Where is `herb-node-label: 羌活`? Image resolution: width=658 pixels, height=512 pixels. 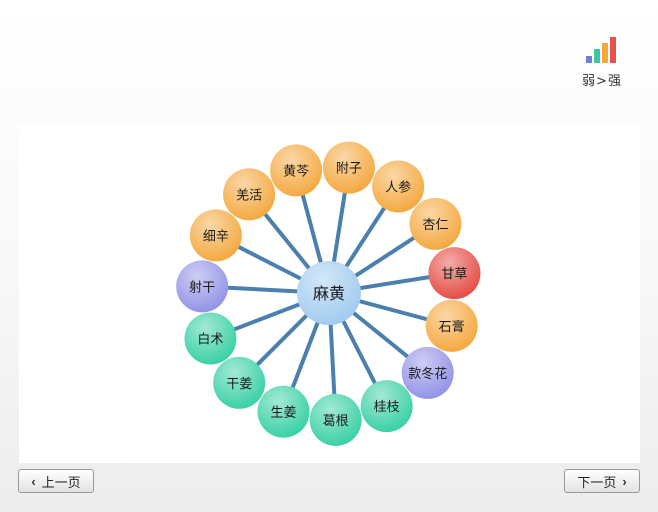 herb-node-label: 羌活 is located at coordinates (249, 195).